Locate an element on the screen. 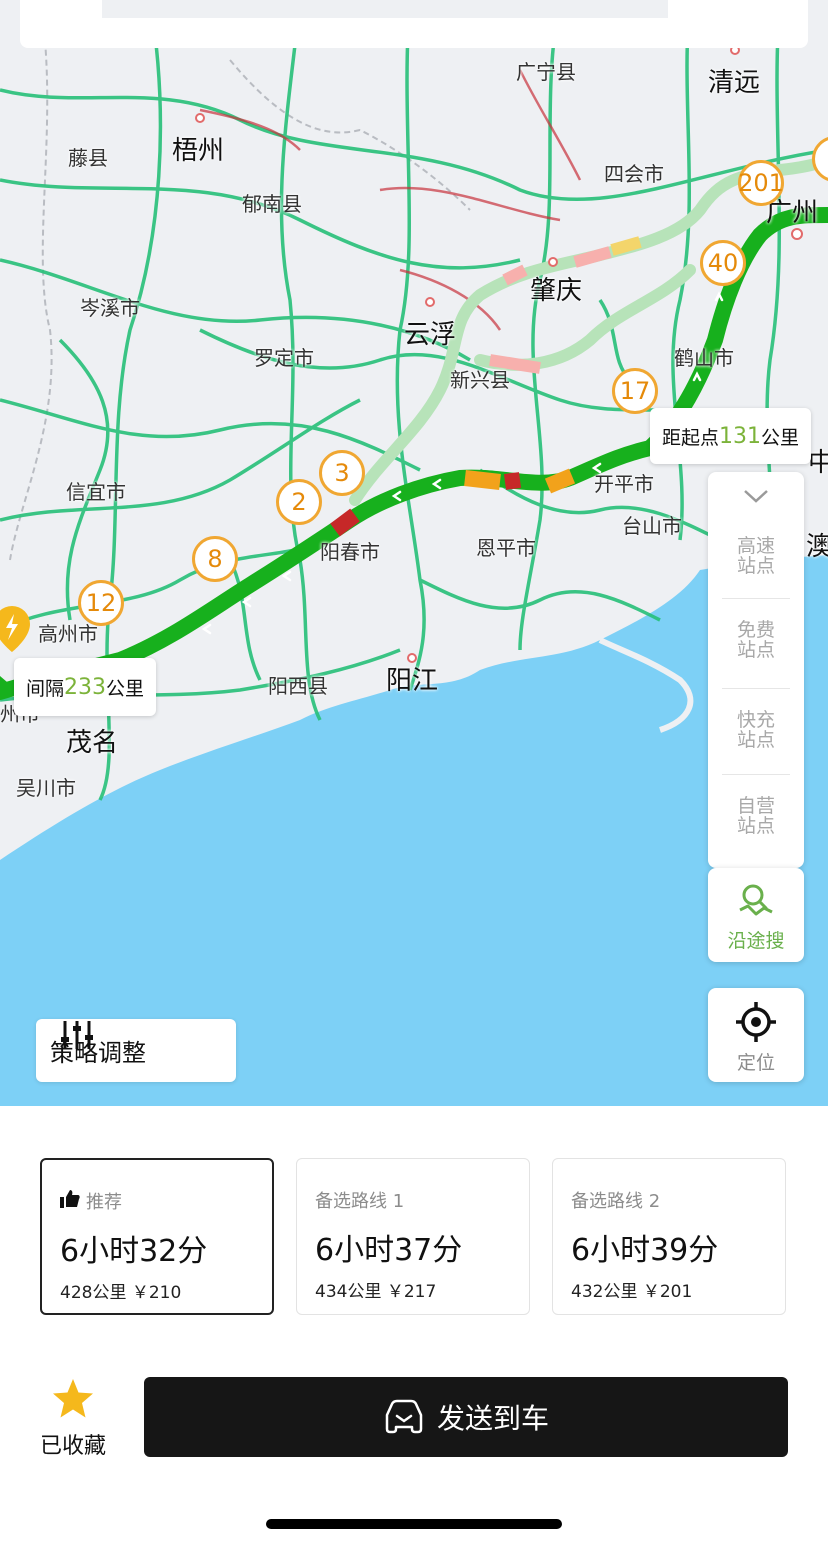 Image resolution: width=828 pixels, height=1545 pixels. locate-crosshair-icon is located at coordinates (756, 1022).